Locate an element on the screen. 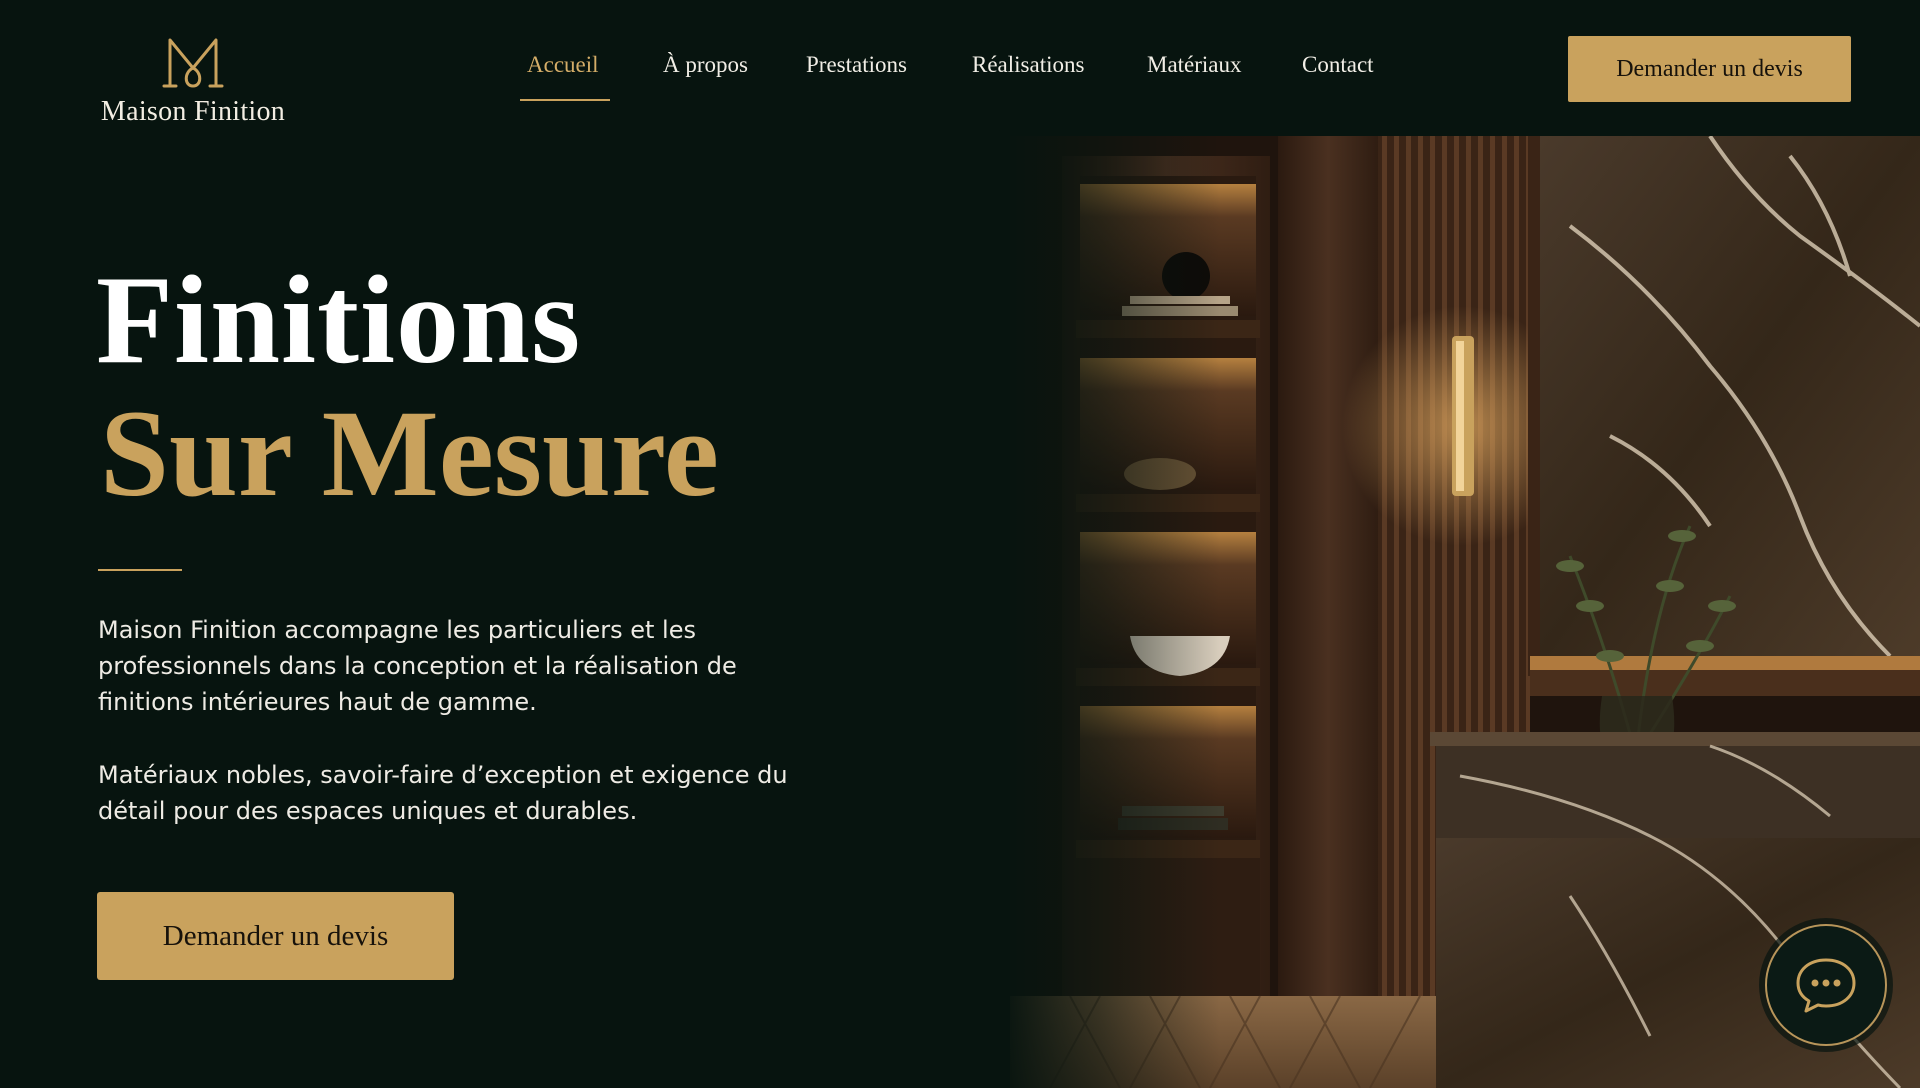 The width and height of the screenshot is (1920, 1088). hero-title-line1: Finitions is located at coordinates (339, 320).